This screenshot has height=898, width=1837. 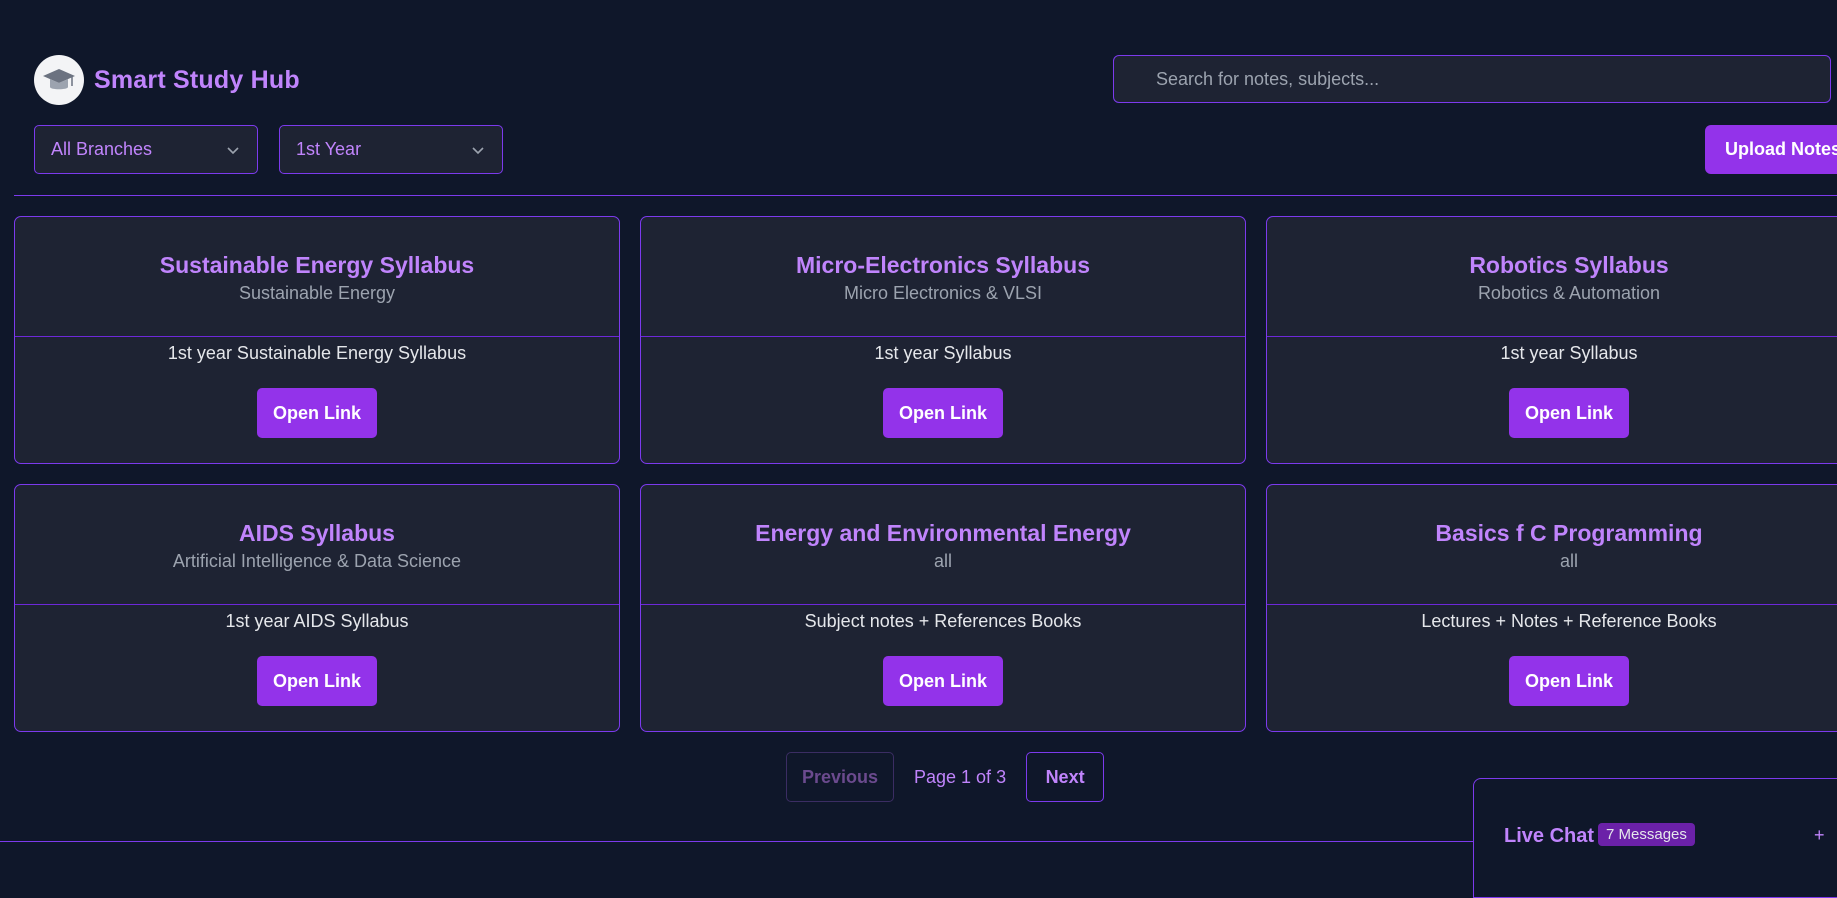 What do you see at coordinates (59, 80) in the screenshot?
I see `graduation-cap-icon` at bounding box center [59, 80].